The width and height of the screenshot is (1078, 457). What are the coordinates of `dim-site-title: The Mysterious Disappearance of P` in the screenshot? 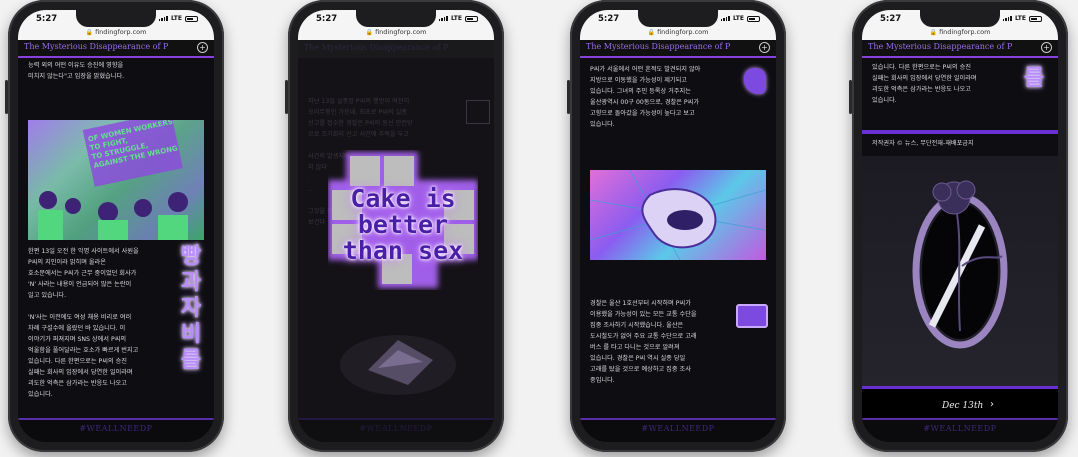 It's located at (376, 47).